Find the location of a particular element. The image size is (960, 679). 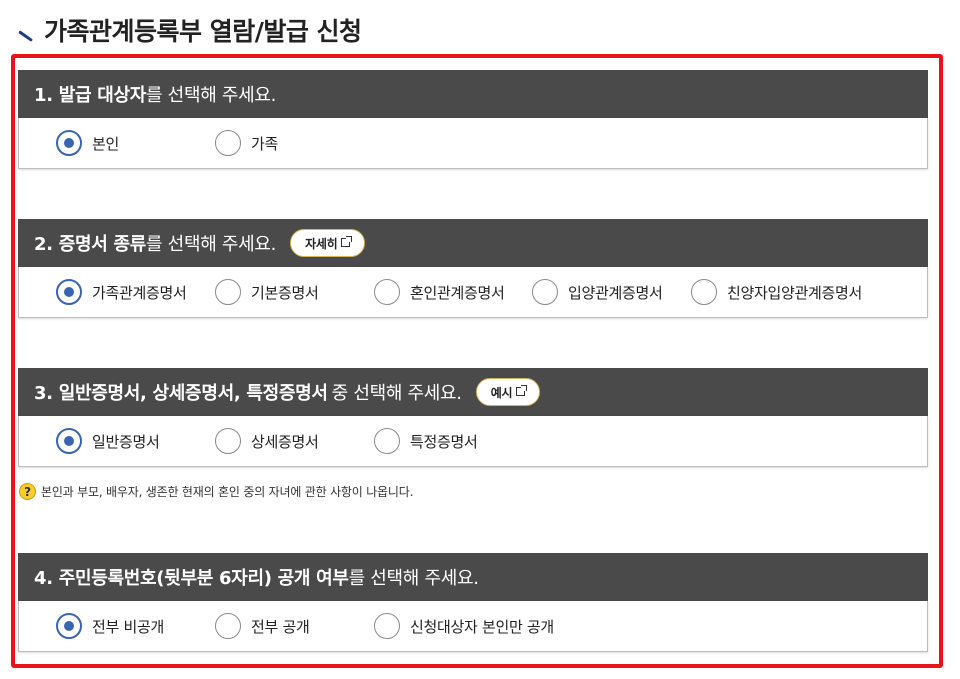

section-options: 전부 비공개 전부 공개 신청대상자 본인만 공개 is located at coordinates (473, 626).